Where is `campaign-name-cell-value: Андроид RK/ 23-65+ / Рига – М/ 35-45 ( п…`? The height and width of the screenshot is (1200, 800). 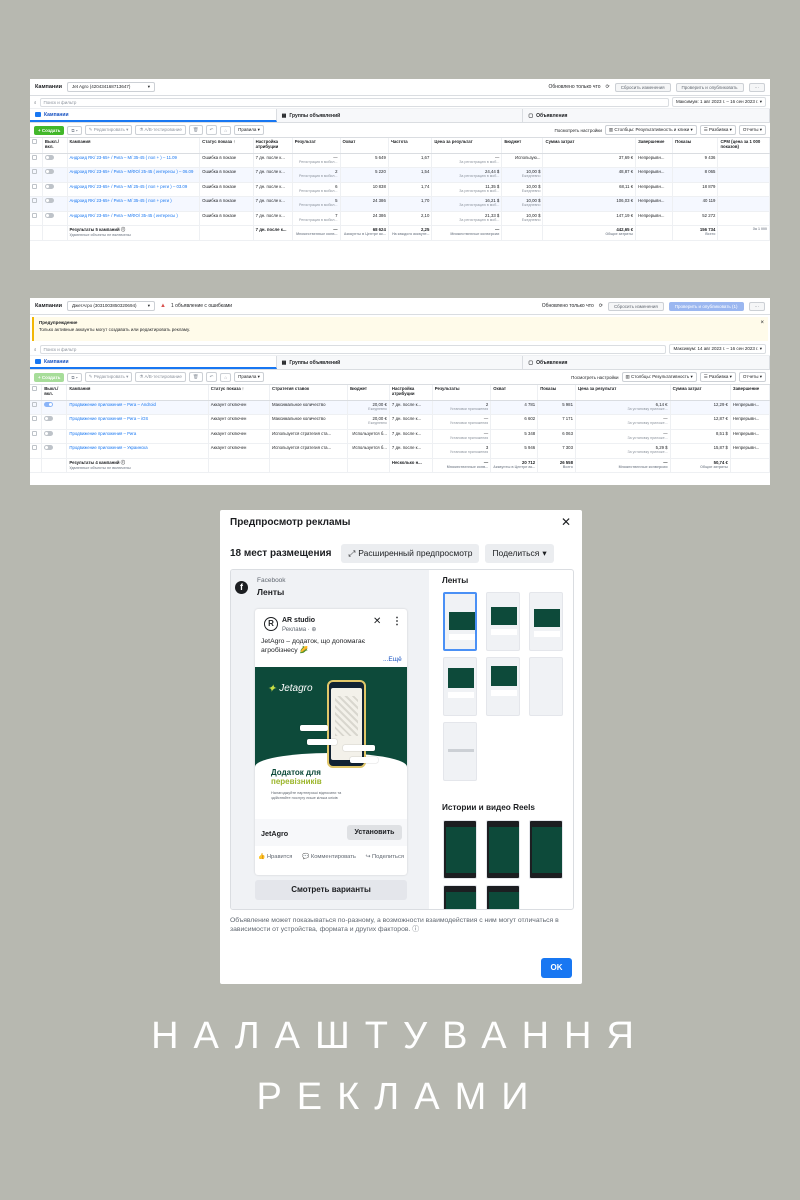 campaign-name-cell-value: Андроид RK/ 23-65+ / Рига – М/ 35-45 ( п… is located at coordinates (123, 157).